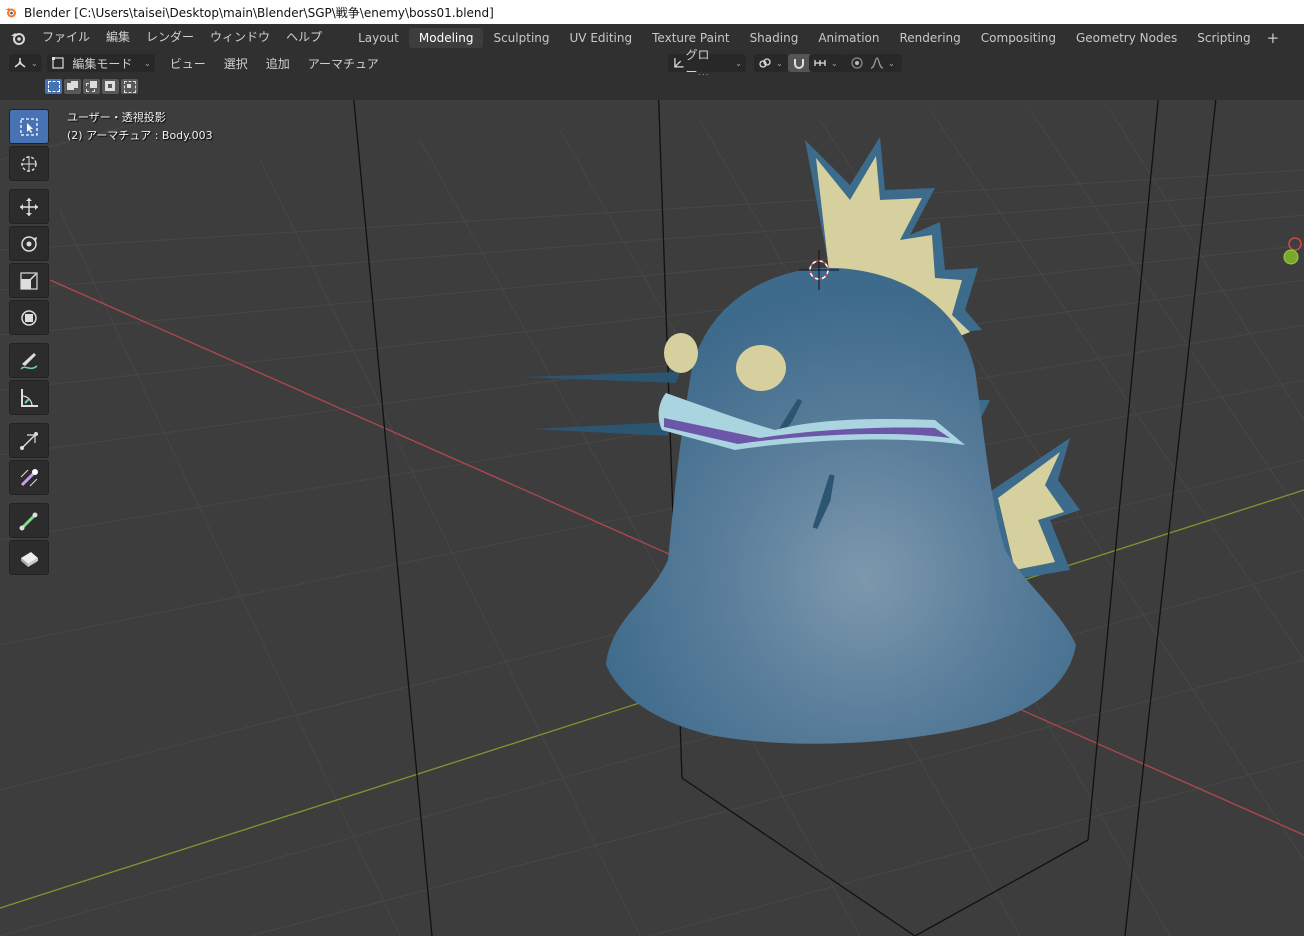 The height and width of the screenshot is (936, 1304). What do you see at coordinates (765, 63) in the screenshot?
I see `pivot-icon` at bounding box center [765, 63].